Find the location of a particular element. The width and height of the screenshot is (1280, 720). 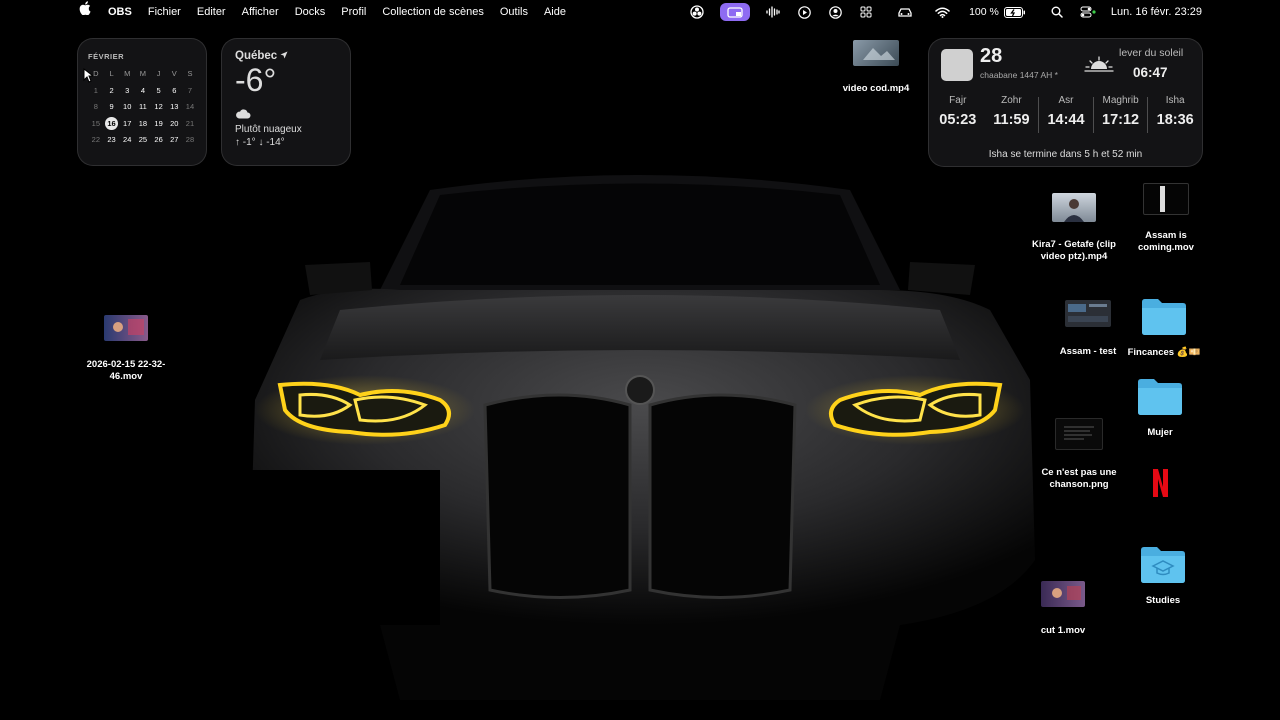

menu-afficher: Afficher is located at coordinates (260, 12).